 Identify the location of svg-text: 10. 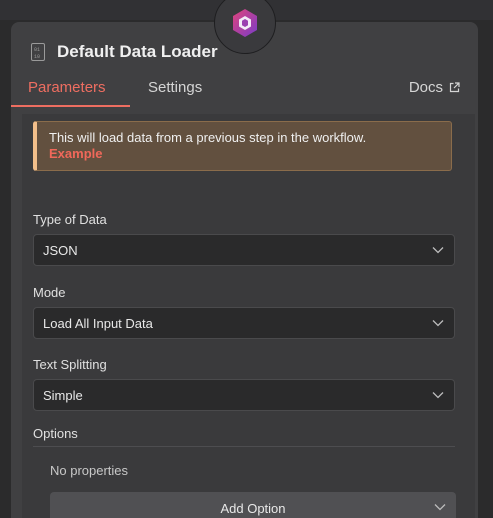
(37, 57).